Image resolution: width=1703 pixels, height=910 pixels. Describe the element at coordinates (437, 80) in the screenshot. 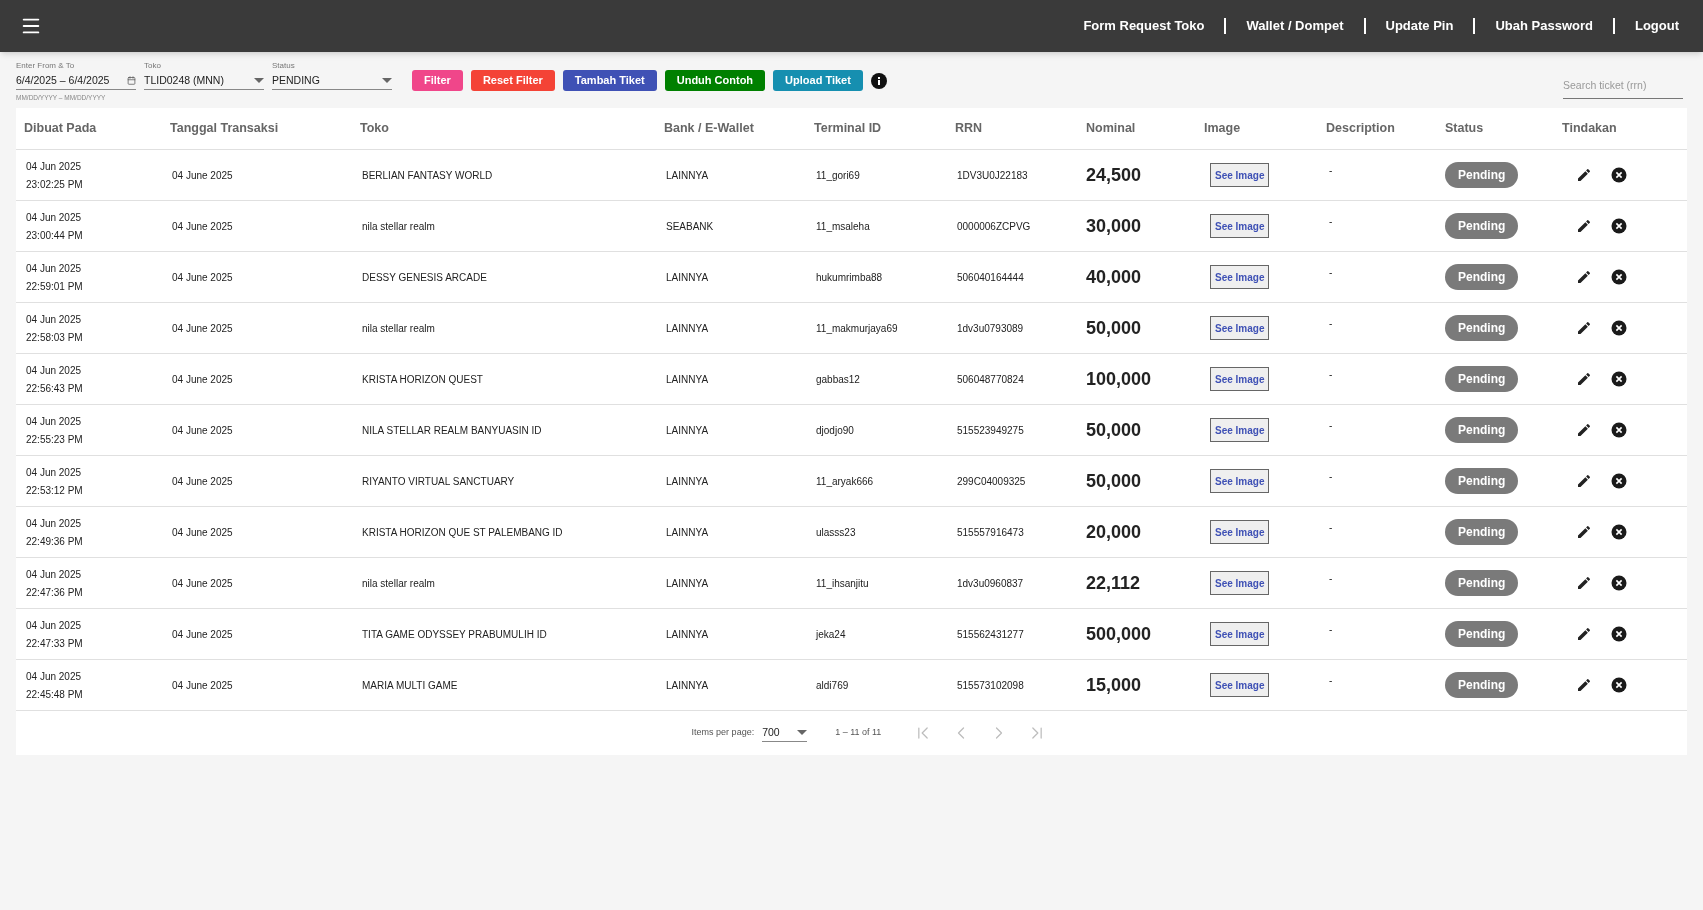

I see `action-button: Filter` at that location.